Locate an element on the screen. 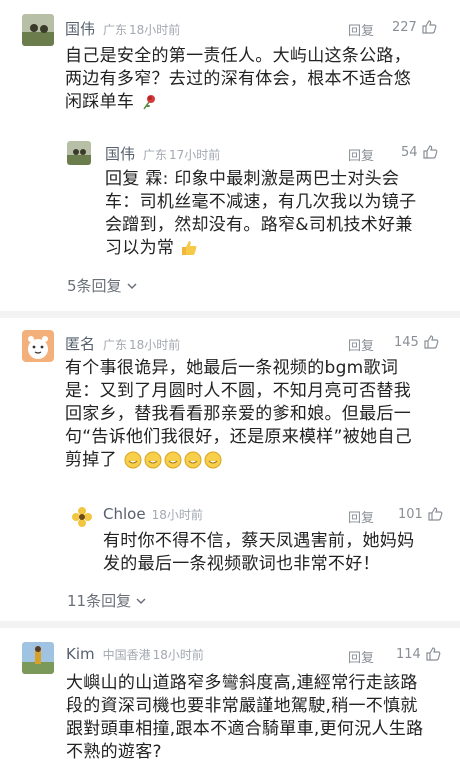  like-count: 101 is located at coordinates (410, 514).